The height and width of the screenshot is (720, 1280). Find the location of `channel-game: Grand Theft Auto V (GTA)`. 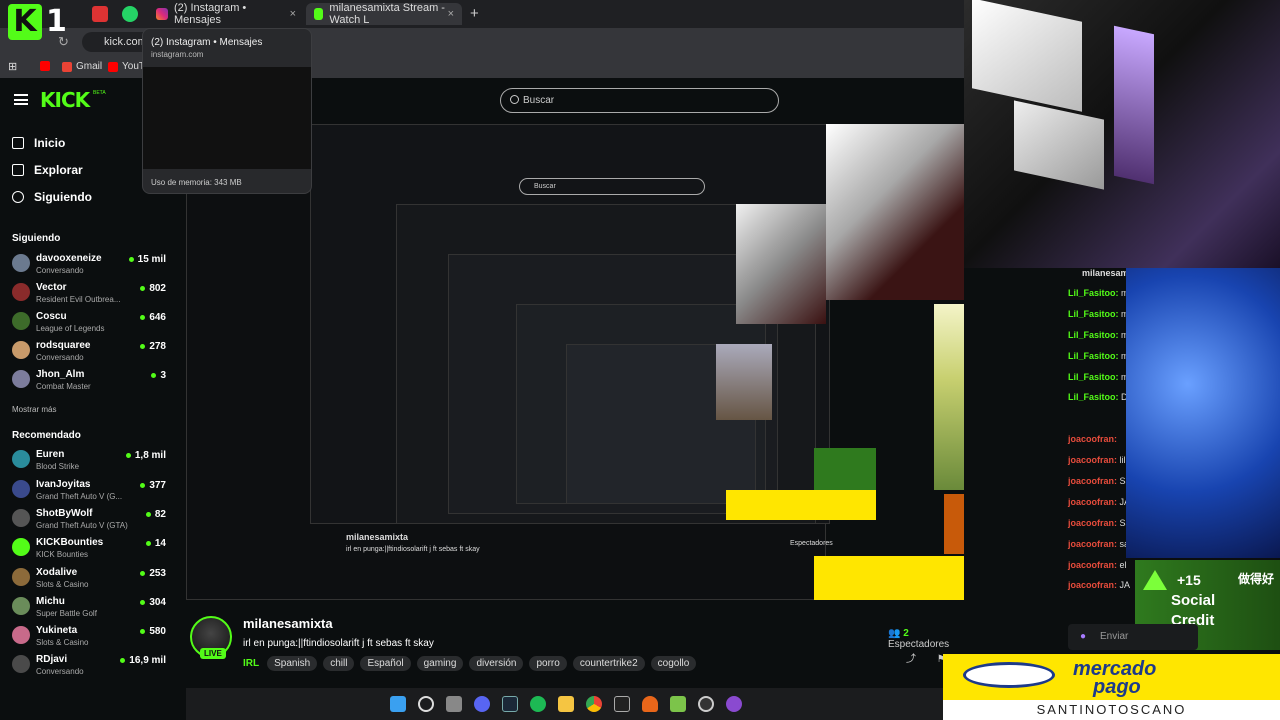

channel-game: Grand Theft Auto V (GTA) is located at coordinates (82, 525).